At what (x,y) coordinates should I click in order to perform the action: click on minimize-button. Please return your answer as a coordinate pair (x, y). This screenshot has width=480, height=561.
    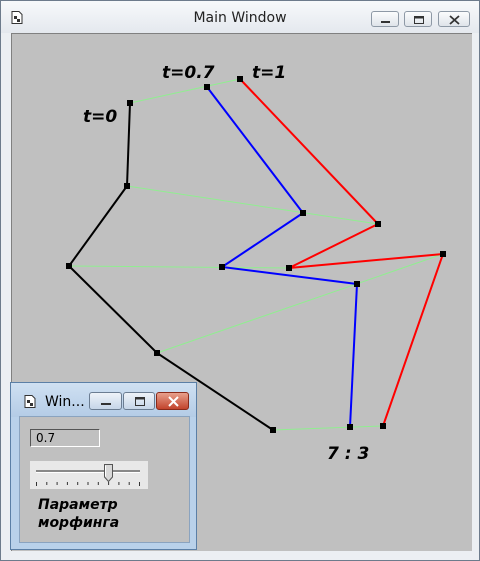
    Looking at the image, I should click on (385, 19).